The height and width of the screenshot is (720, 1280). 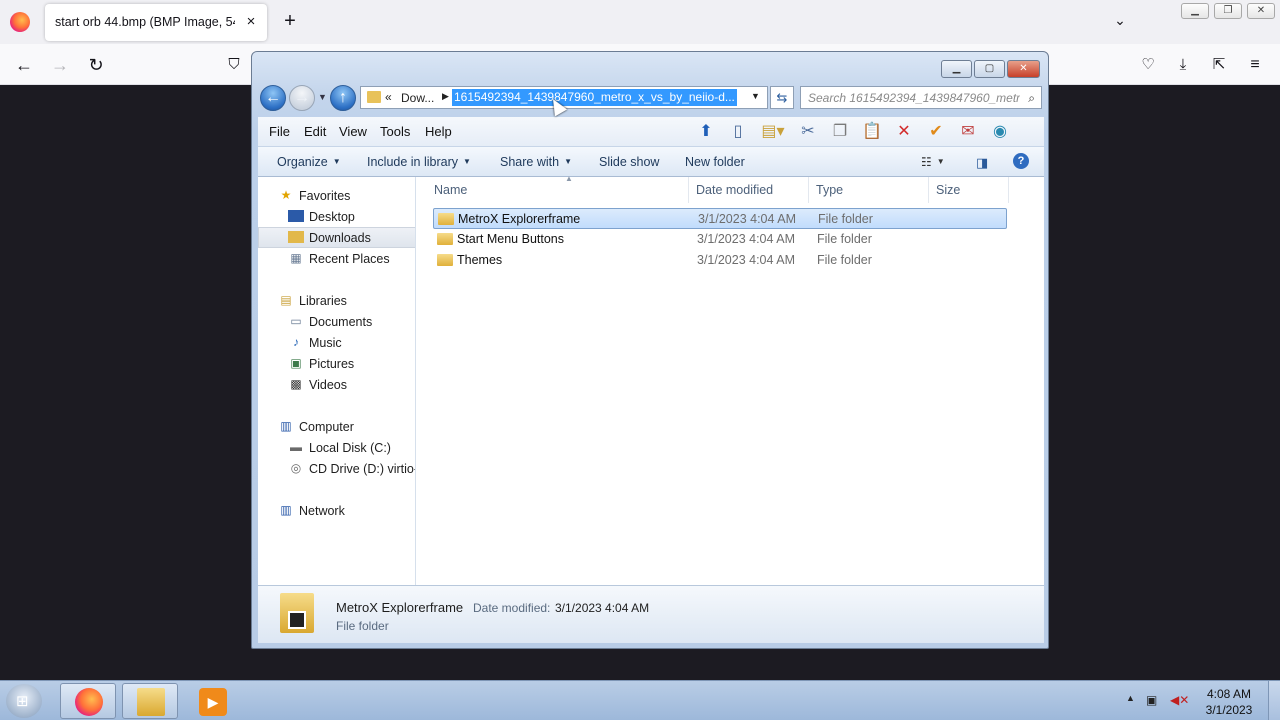 I want to click on volume-muted-icon: ◀✕, so click(x=1179, y=700).